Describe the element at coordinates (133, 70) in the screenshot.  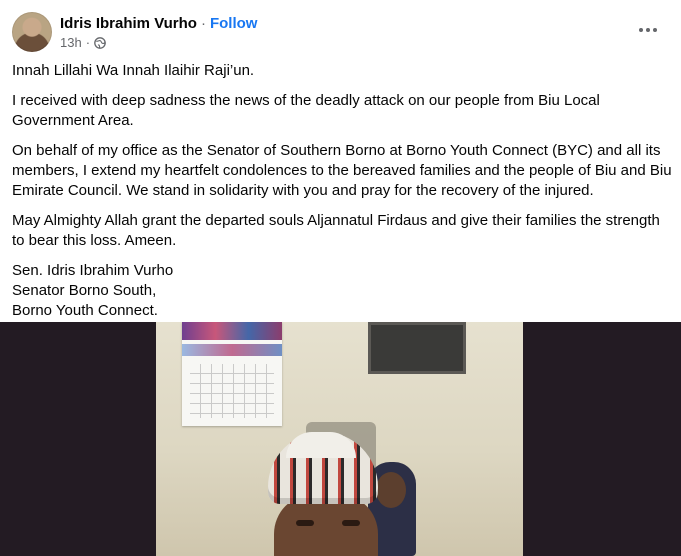
I see `post-paragraph-1: Innah Lillahi Wa Innah Ilaihir Raji’un.` at that location.